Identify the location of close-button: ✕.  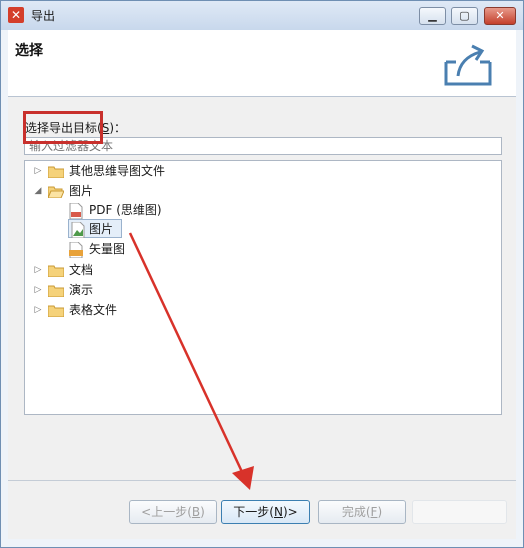
(500, 16).